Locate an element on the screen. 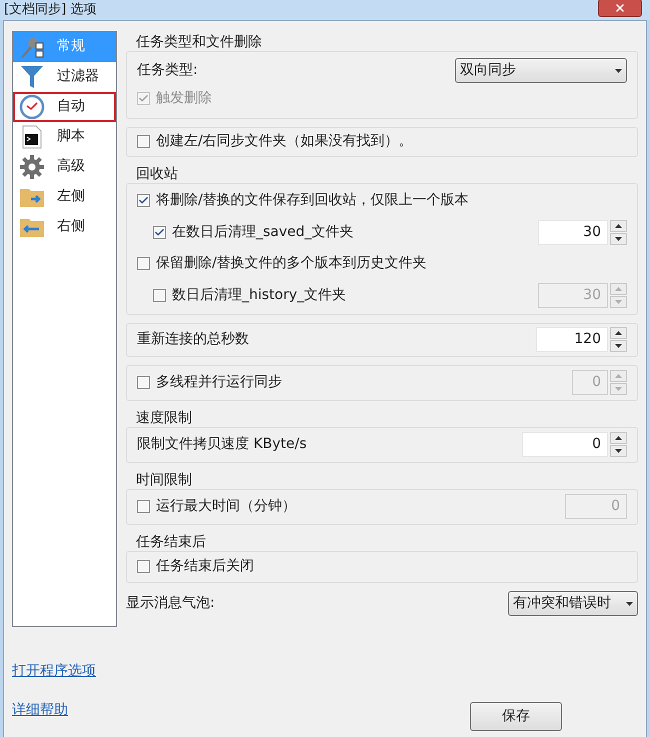 This screenshot has height=737, width=650. save-button: 保存 is located at coordinates (516, 716).